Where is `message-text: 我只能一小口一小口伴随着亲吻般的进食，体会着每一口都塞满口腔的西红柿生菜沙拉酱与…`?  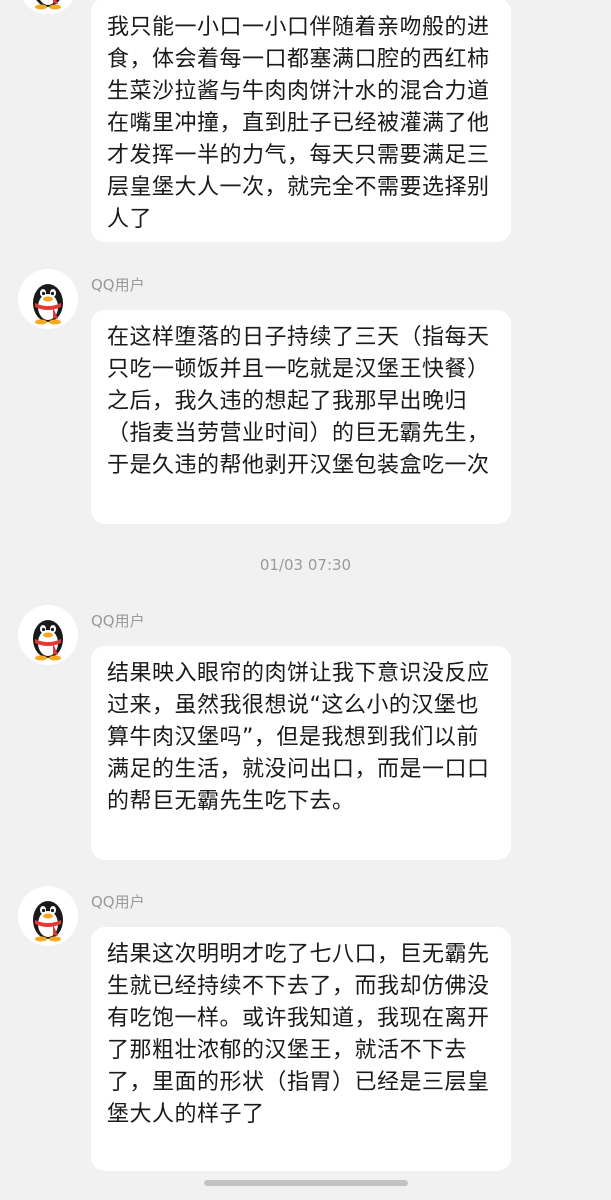
message-text: 我只能一小口一小口伴随着亲吻般的进食，体会着每一口都塞满口腔的西红柿生菜沙拉酱与… is located at coordinates (298, 123).